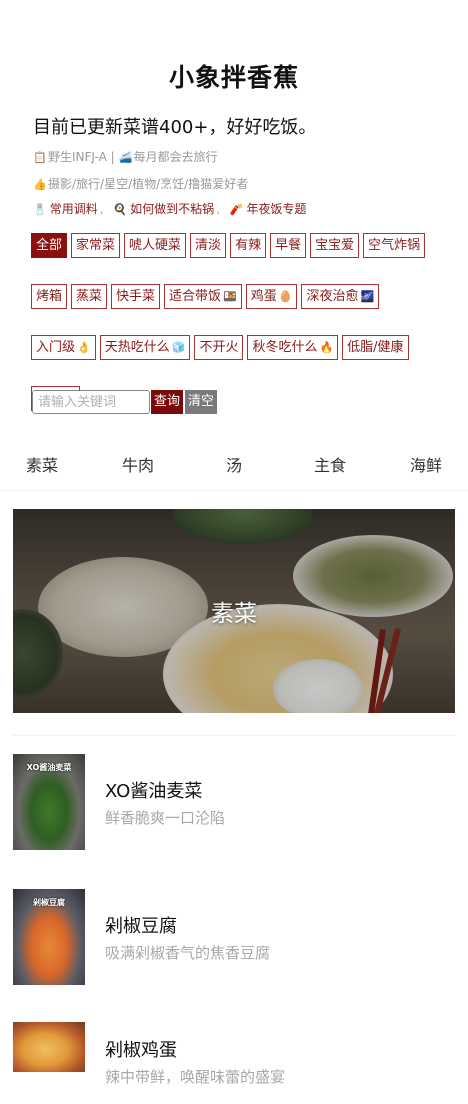 The image size is (468, 1104). Describe the element at coordinates (285, 347) in the screenshot. I see `tag-label: 秋冬吃什么` at that location.